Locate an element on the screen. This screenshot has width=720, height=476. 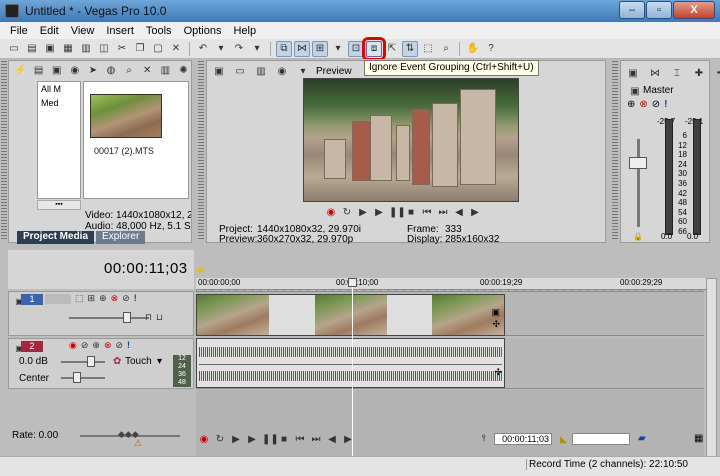
record-icon: ◉ is located at coordinates (331, 212).